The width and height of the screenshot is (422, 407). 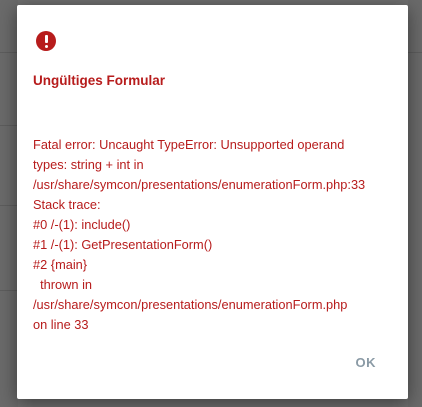 What do you see at coordinates (88, 164) in the screenshot?
I see `error-message-line: types: string + int in` at bounding box center [88, 164].